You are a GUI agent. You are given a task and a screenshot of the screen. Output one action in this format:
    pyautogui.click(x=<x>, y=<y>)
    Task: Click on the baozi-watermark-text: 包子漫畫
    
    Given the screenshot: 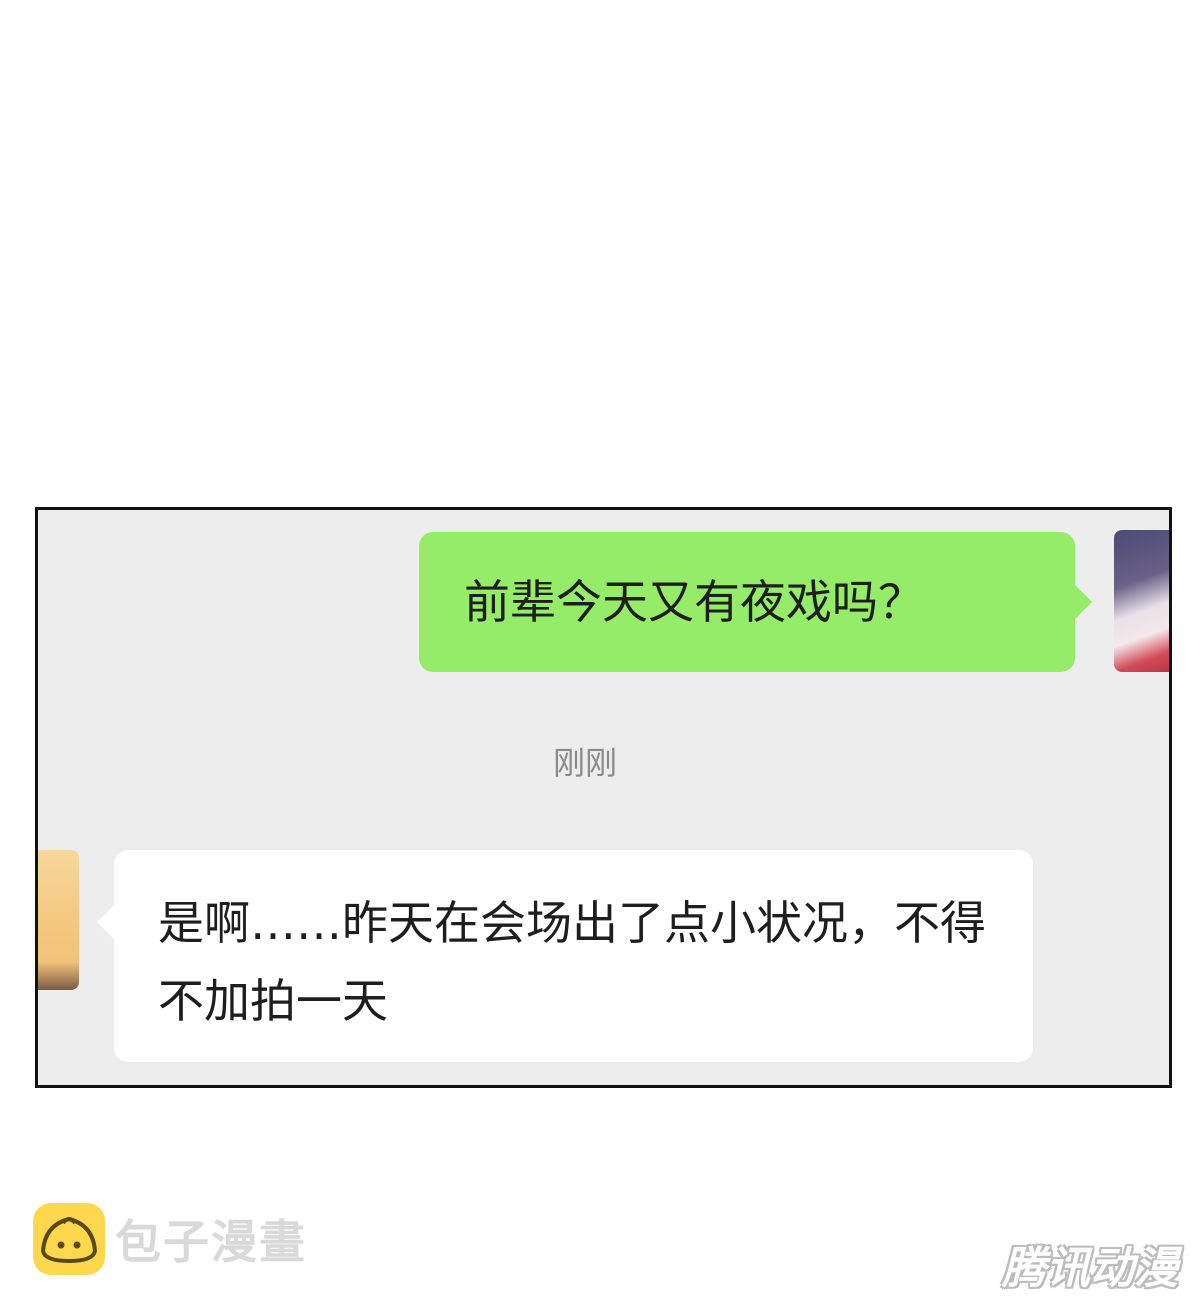 What is the action you would take?
    pyautogui.click(x=211, y=1242)
    